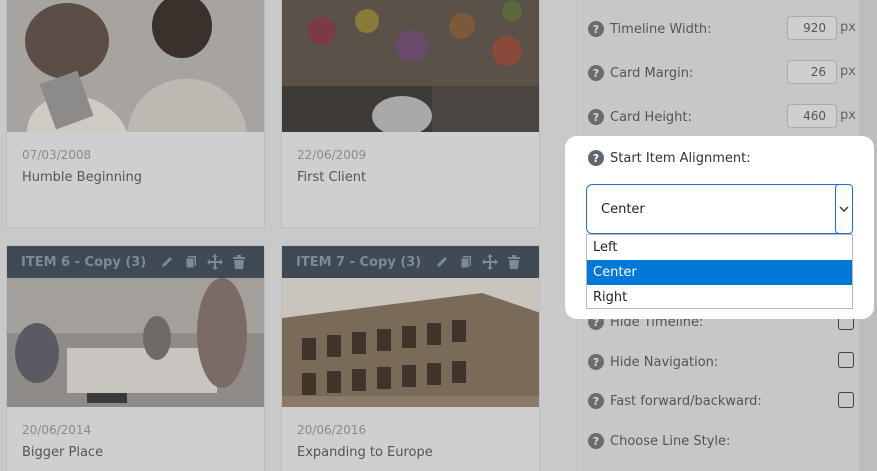 The image size is (877, 471). Describe the element at coordinates (332, 155) in the screenshot. I see `card-date: 22/06/2009` at that location.